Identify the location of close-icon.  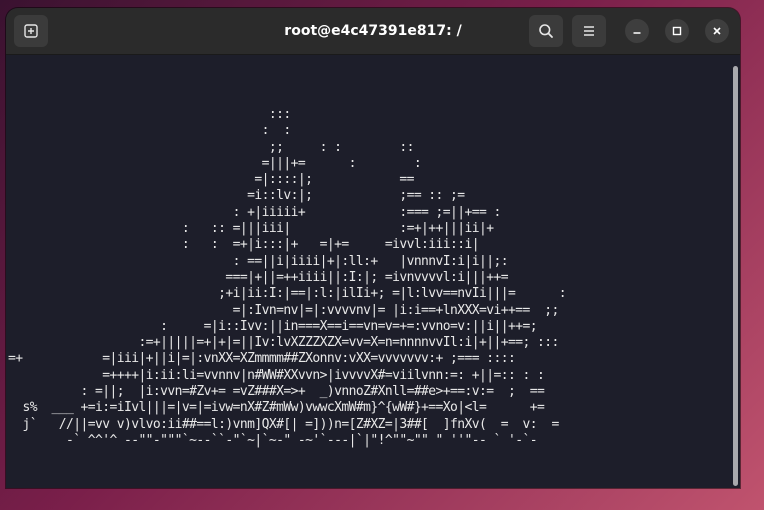
(717, 31).